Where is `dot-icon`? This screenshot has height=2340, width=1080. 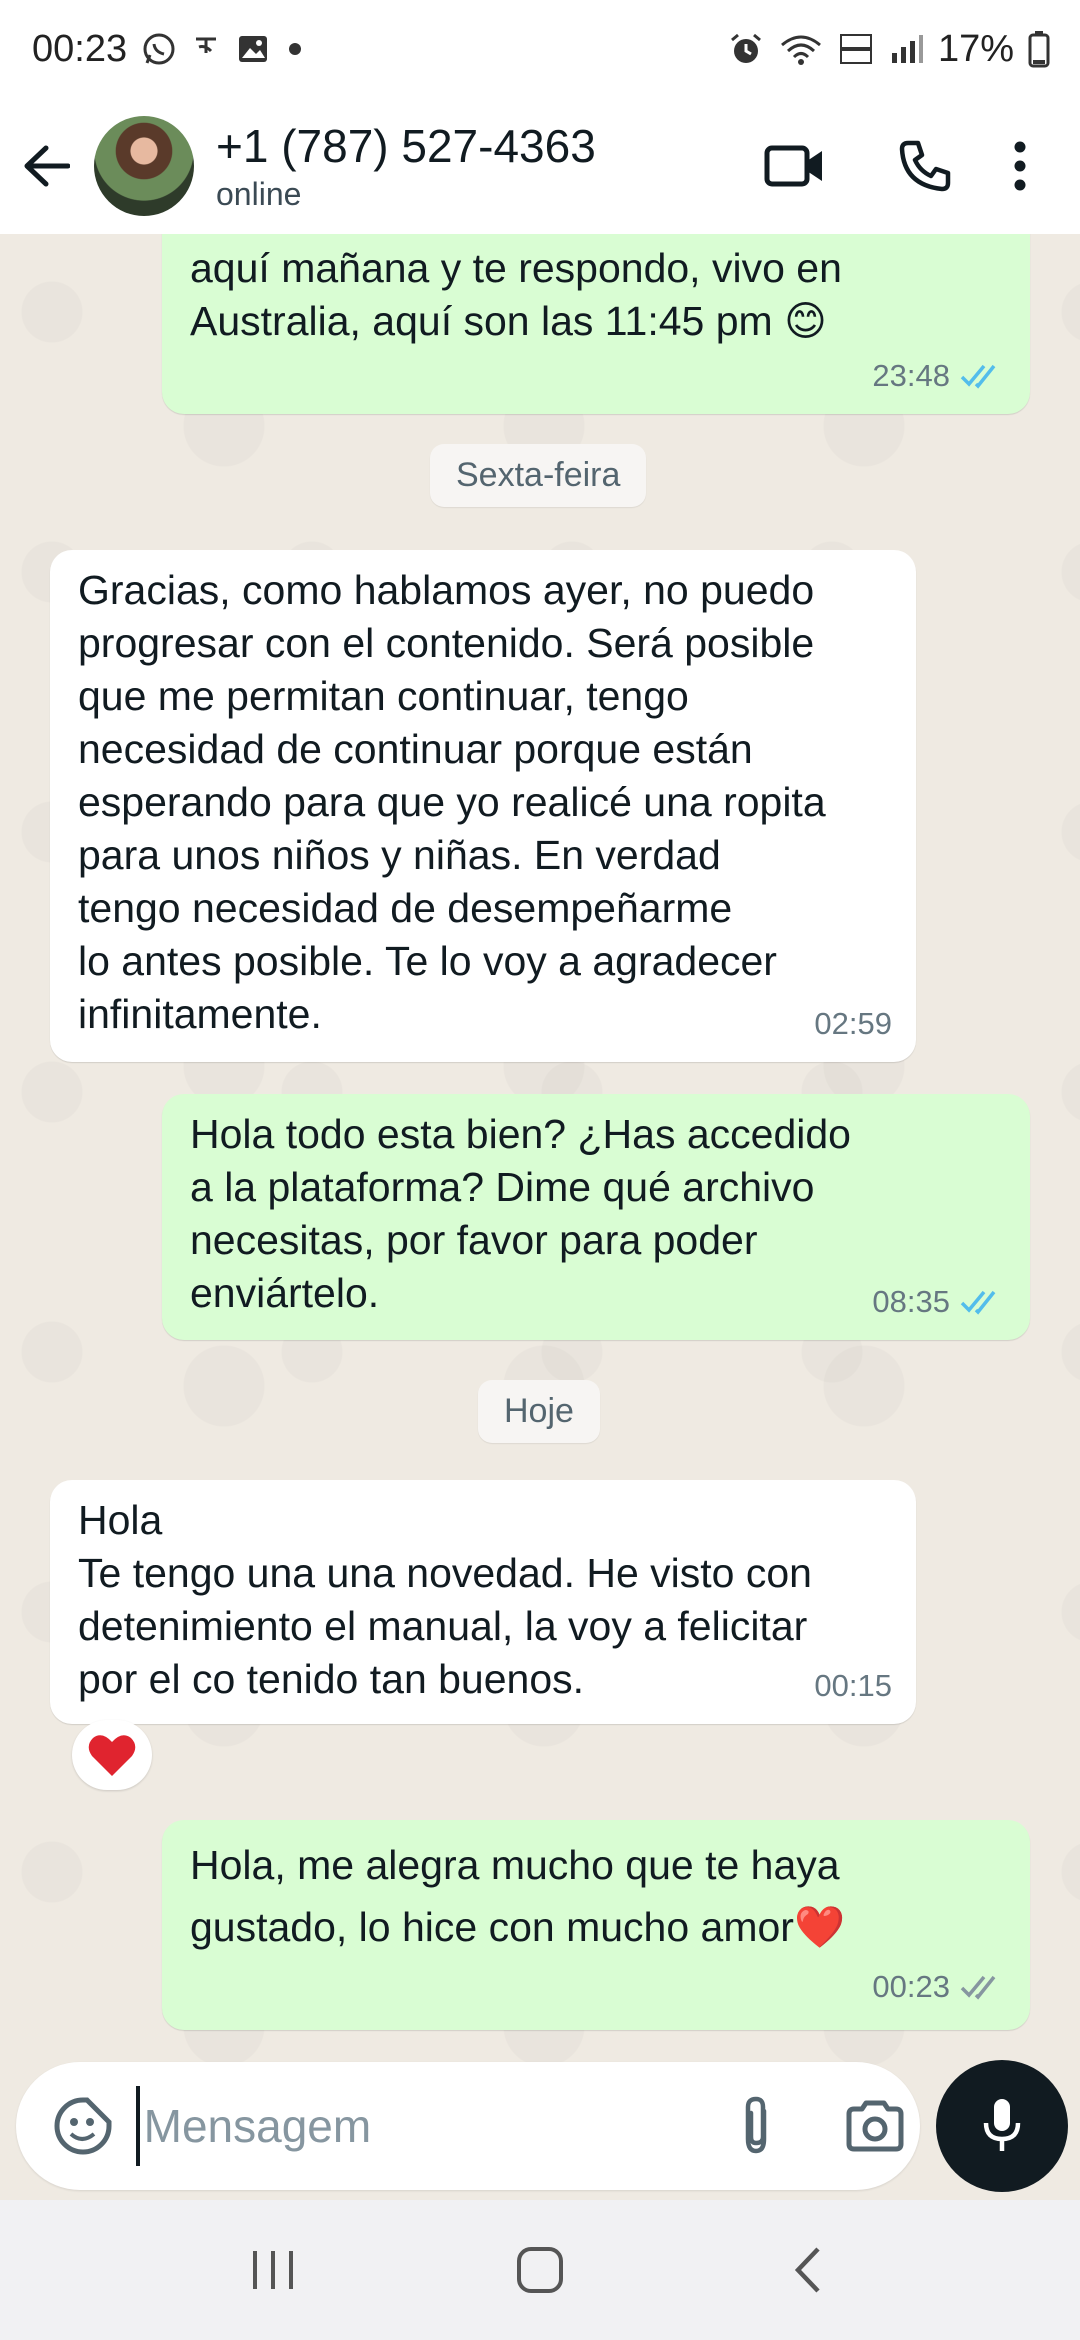 dot-icon is located at coordinates (295, 49).